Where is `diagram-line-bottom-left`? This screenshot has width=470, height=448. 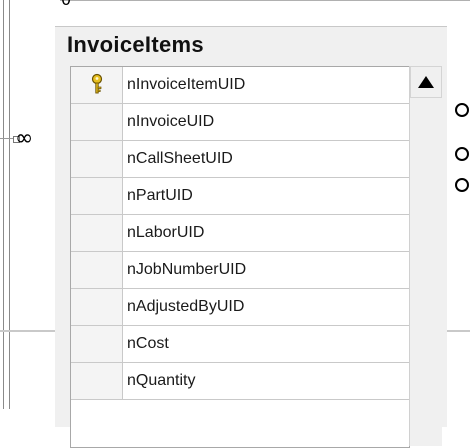
diagram-line-bottom-left is located at coordinates (30, 331).